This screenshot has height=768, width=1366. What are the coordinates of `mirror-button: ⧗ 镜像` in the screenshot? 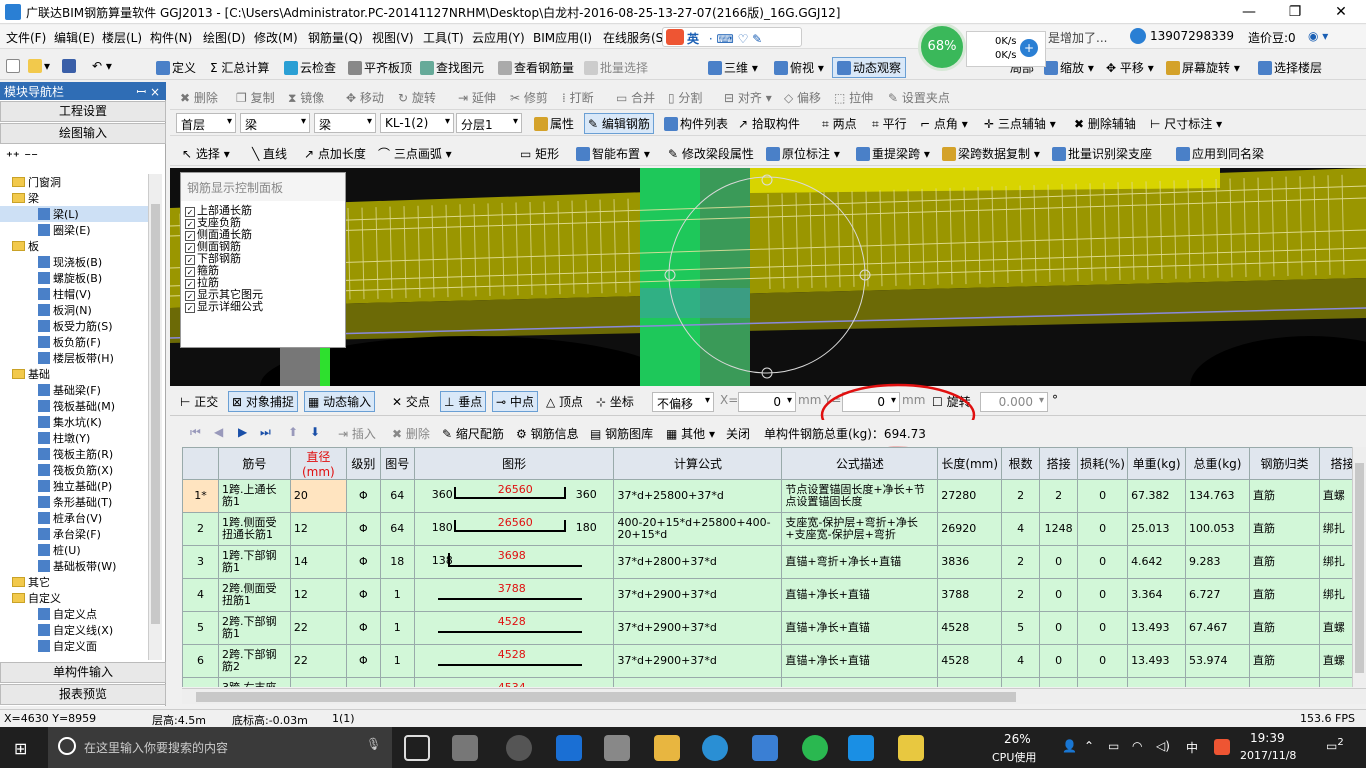 It's located at (306, 97).